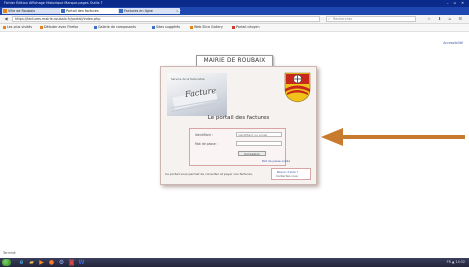 This screenshot has height=267, width=469. I want to click on bookmark-item: Les plus visités, so click(17, 27).